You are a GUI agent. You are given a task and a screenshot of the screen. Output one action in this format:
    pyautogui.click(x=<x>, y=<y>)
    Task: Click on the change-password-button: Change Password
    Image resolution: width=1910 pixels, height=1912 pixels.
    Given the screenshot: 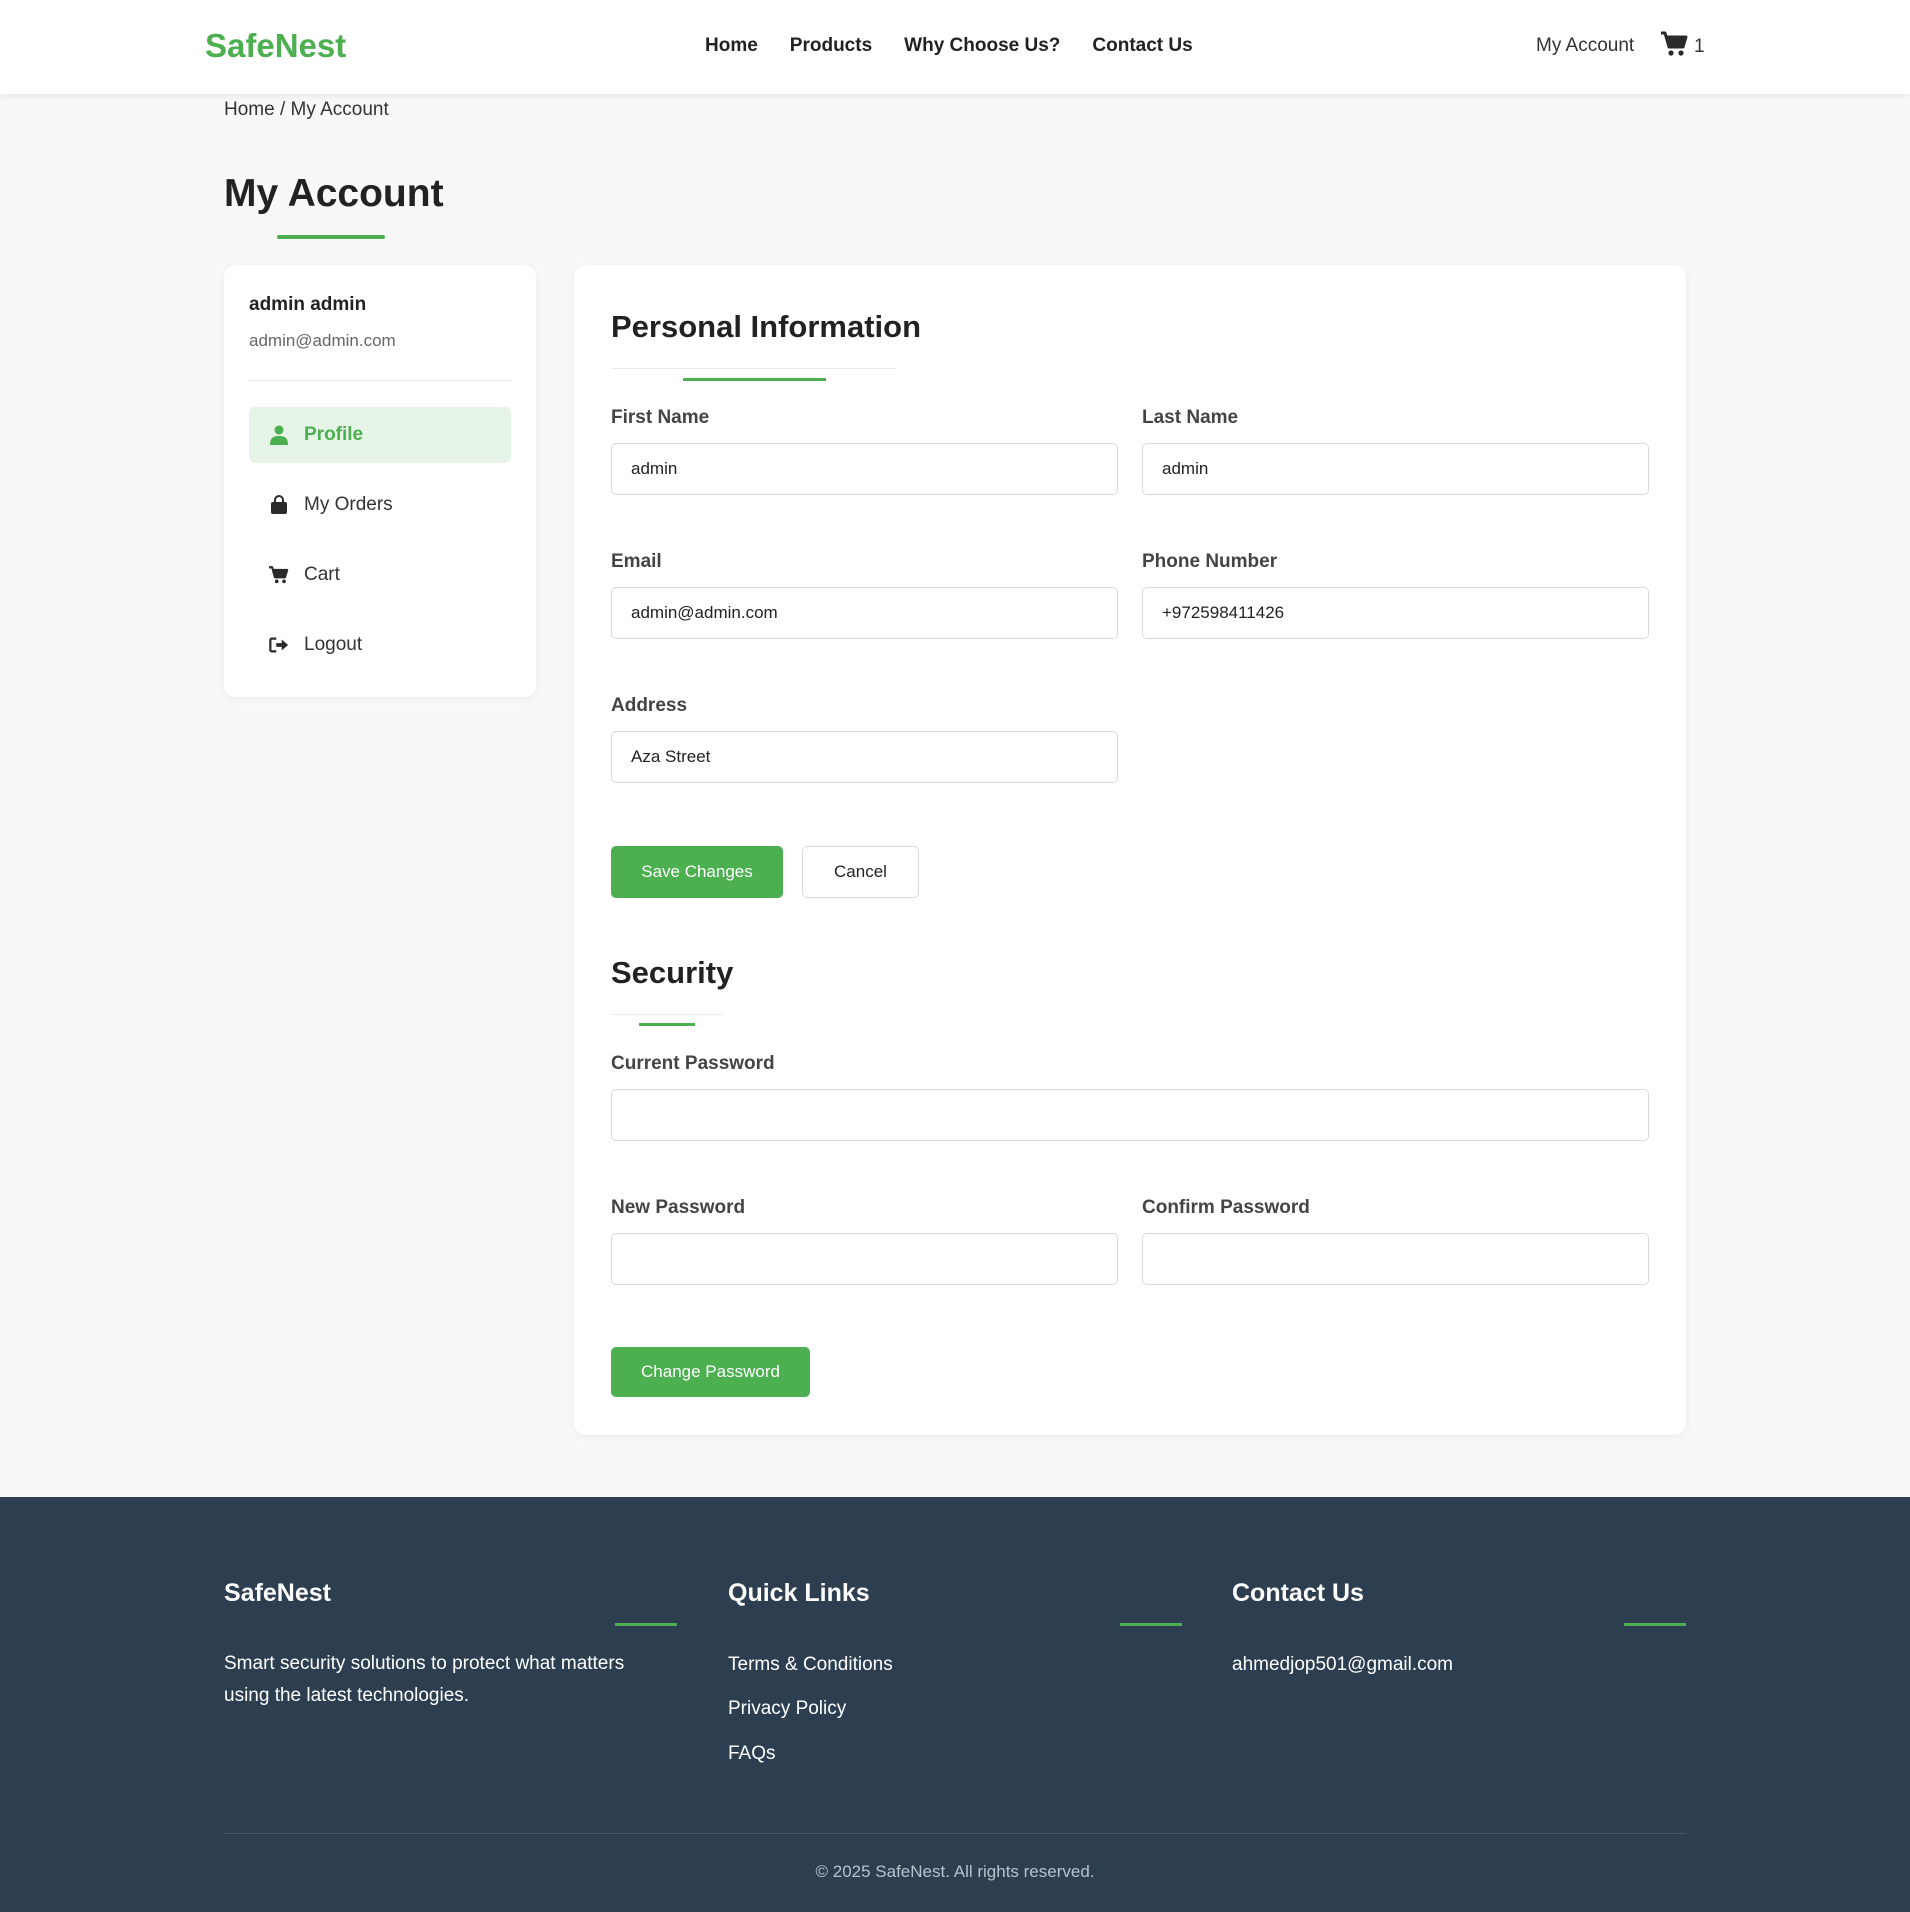 What is the action you would take?
    pyautogui.click(x=710, y=1372)
    